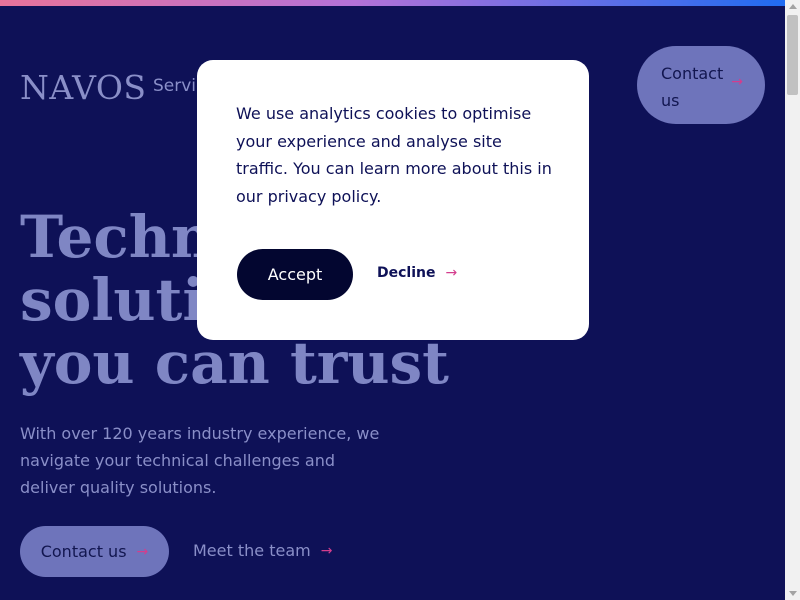 The width and height of the screenshot is (800, 600). What do you see at coordinates (406, 273) in the screenshot?
I see `decline-label: Decline` at bounding box center [406, 273].